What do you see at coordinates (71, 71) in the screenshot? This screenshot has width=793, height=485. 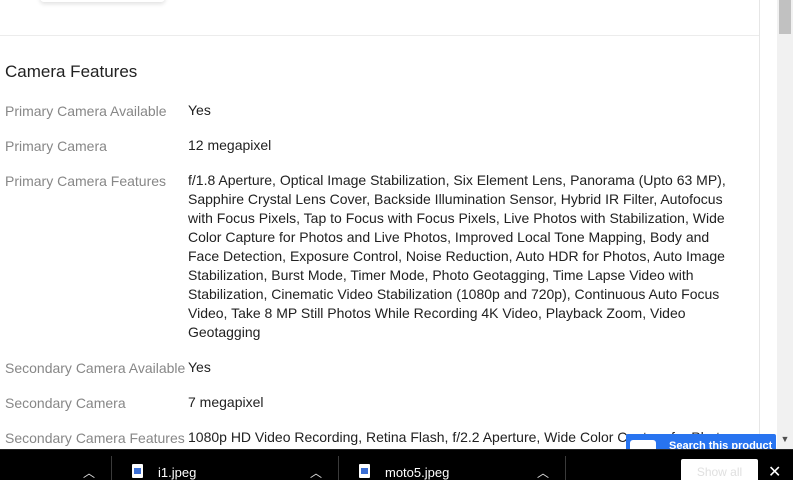 I see `section-title: Camera Features` at bounding box center [71, 71].